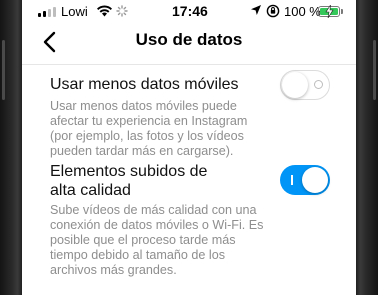 This screenshot has height=295, width=378. What do you see at coordinates (153, 210) in the screenshot?
I see `description-line: Sube vídeos de más calidad con una` at bounding box center [153, 210].